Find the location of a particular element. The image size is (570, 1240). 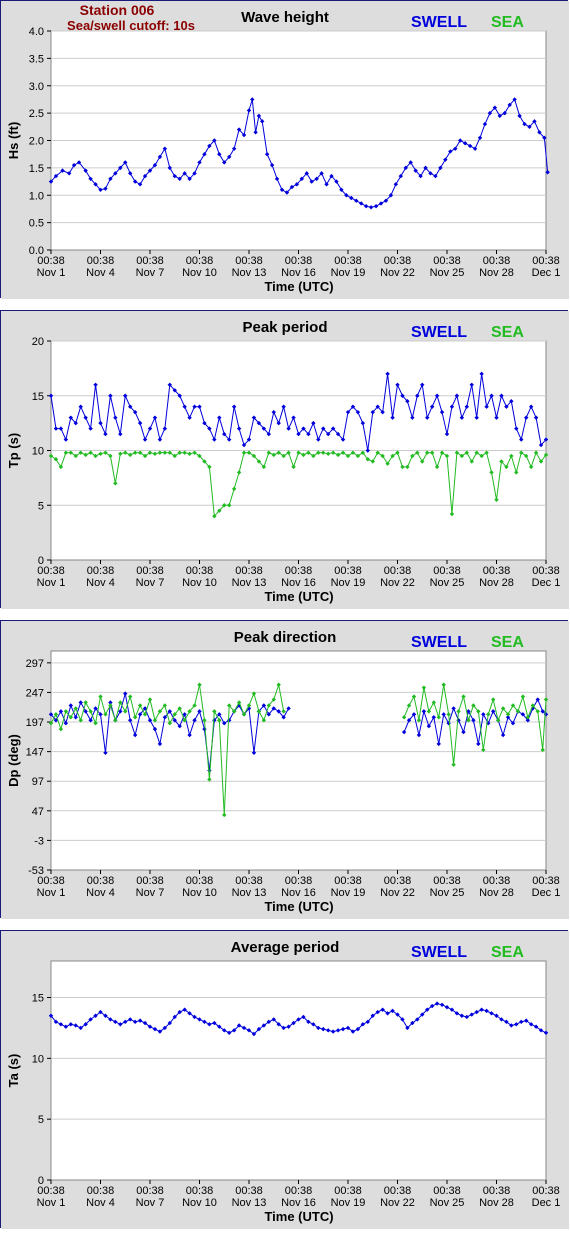

chart-title: Peak period is located at coordinates (284, 327).